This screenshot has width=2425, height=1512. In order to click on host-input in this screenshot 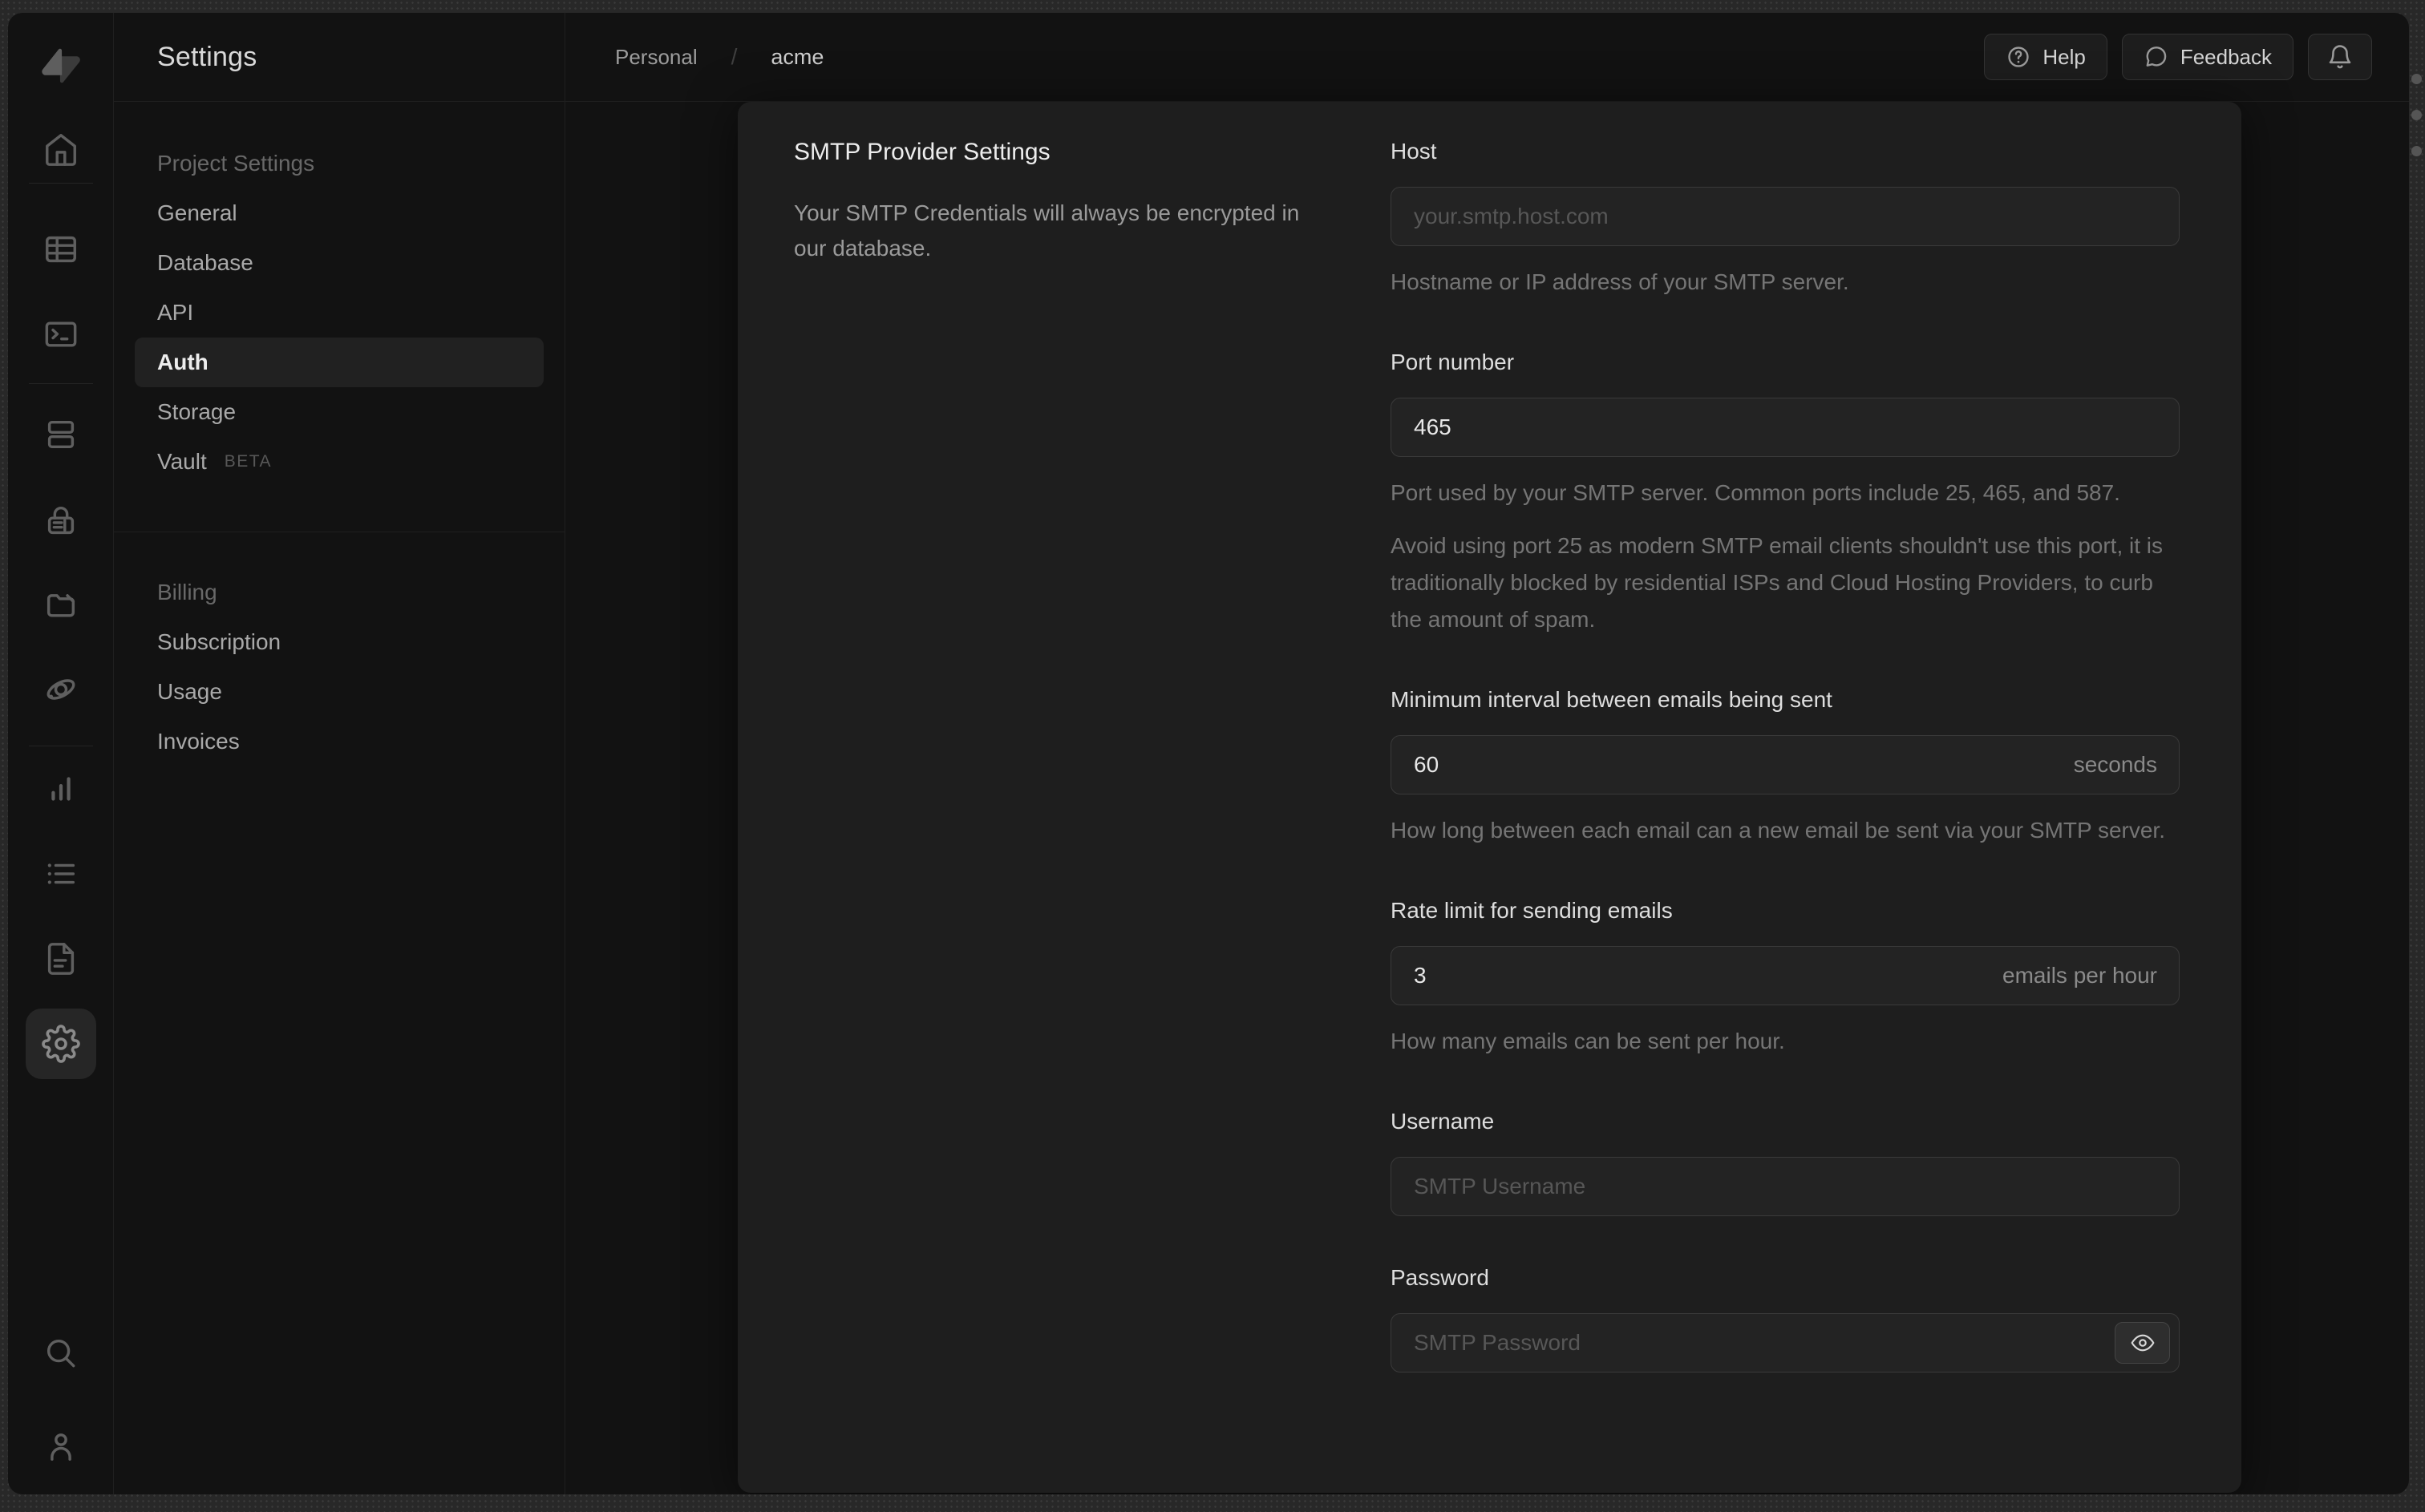, I will do `click(1785, 217)`.